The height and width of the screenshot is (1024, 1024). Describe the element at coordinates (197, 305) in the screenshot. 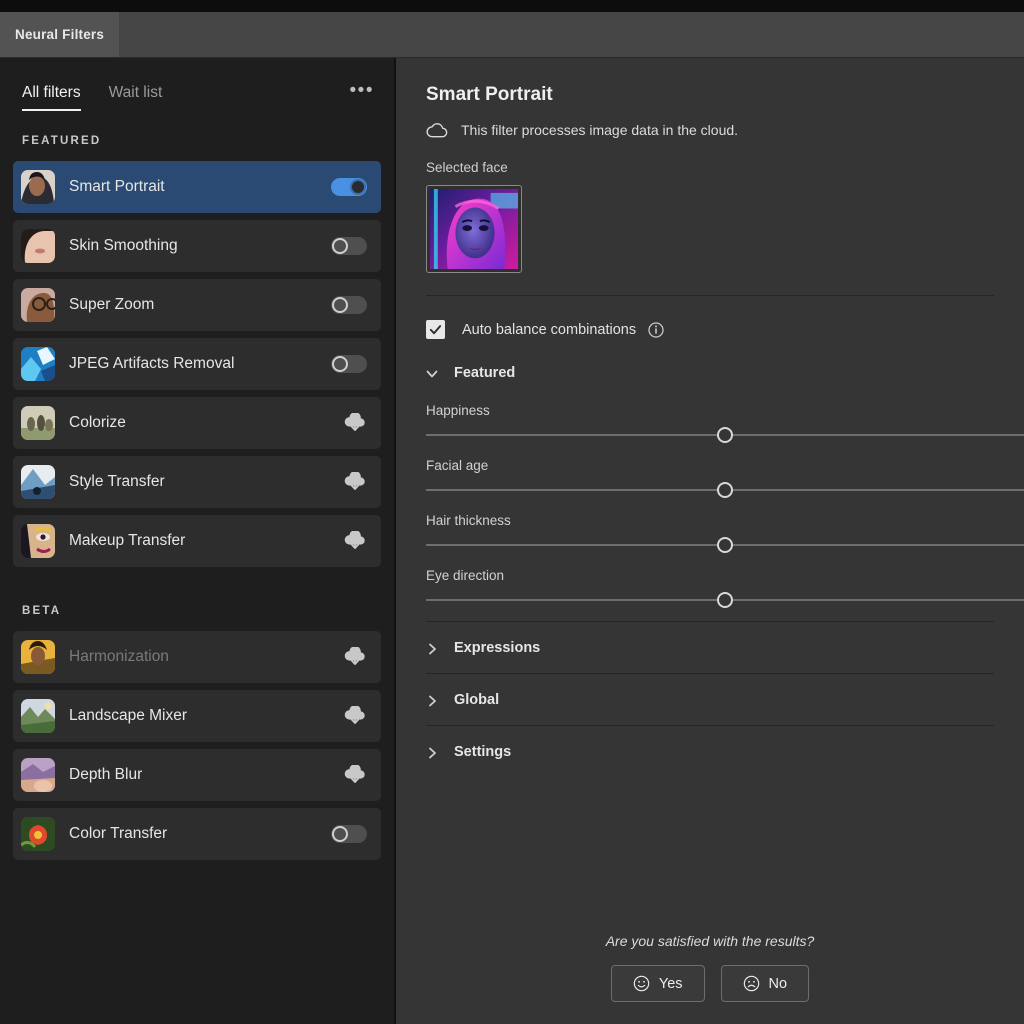

I see `filter-row: Super Zoom` at that location.